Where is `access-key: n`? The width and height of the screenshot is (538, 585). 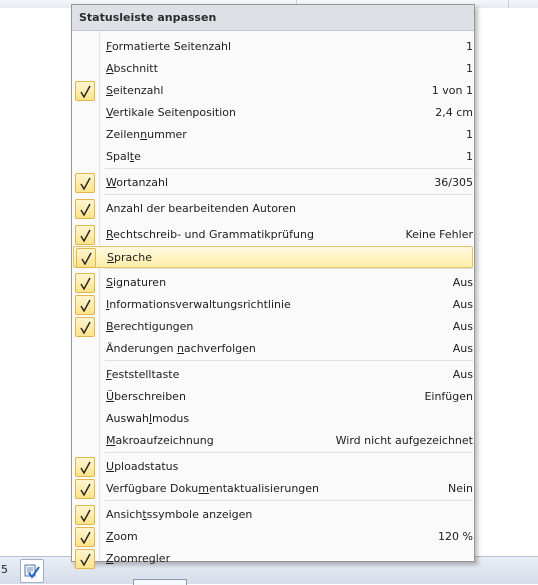 access-key: n is located at coordinates (180, 348).